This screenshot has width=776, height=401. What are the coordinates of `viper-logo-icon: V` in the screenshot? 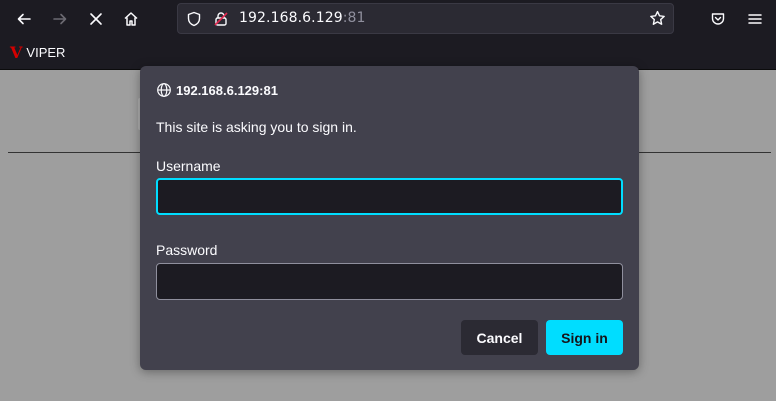 It's located at (16, 52).